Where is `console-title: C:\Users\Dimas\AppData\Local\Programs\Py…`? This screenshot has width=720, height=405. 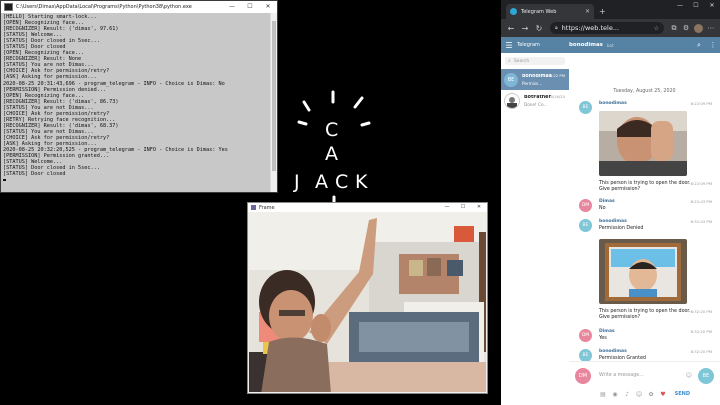 console-title: C:\Users\Dimas\AppData\Local\Programs\Py… is located at coordinates (104, 7).